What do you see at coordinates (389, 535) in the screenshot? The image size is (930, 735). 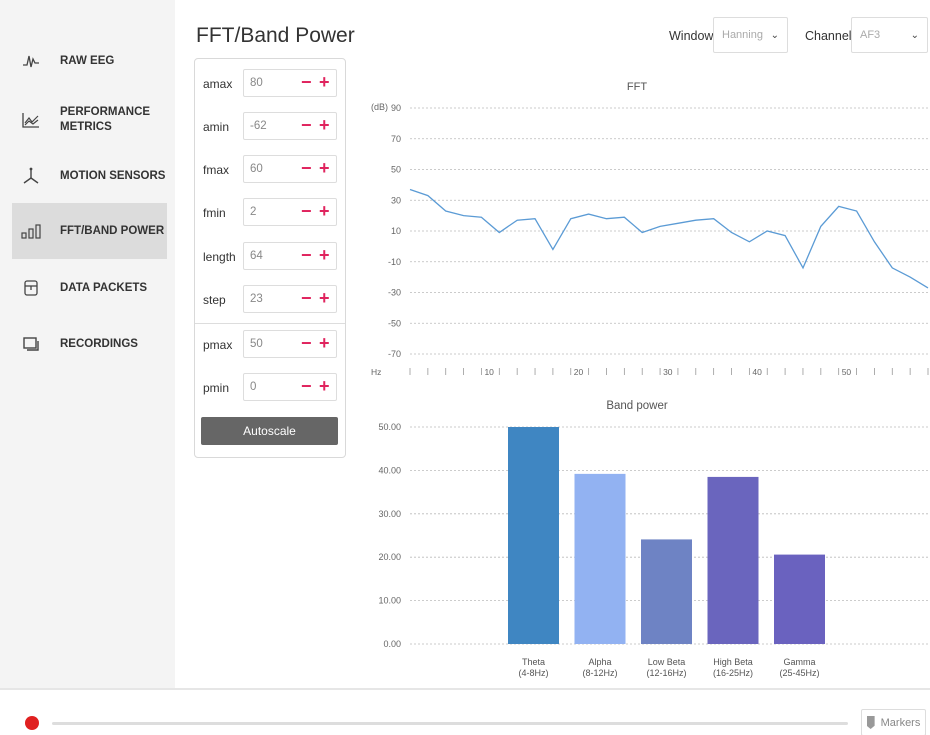 I see `band-y-axis: 50.00 40.00 30.00 20.00 10.00 0.00` at bounding box center [389, 535].